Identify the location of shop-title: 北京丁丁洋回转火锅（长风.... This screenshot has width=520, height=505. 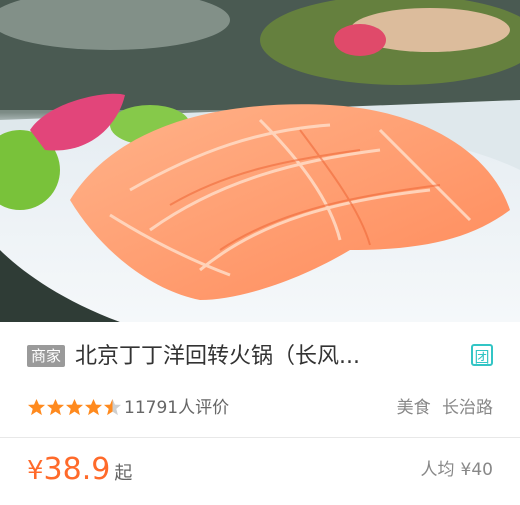
(265, 357).